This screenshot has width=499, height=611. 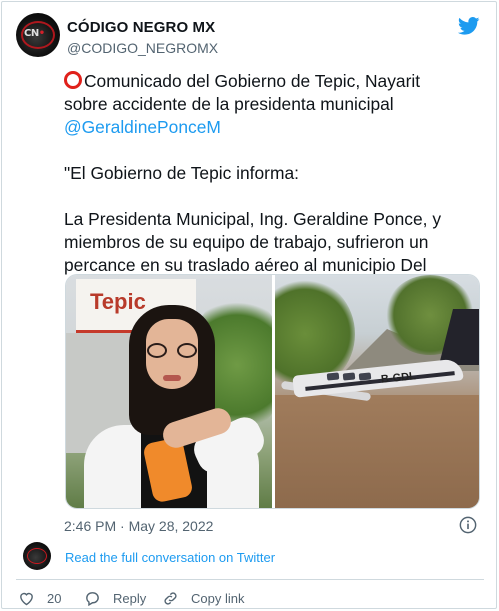 What do you see at coordinates (34, 33) in the screenshot?
I see `codigo-negro-logo-icon: CN•` at bounding box center [34, 33].